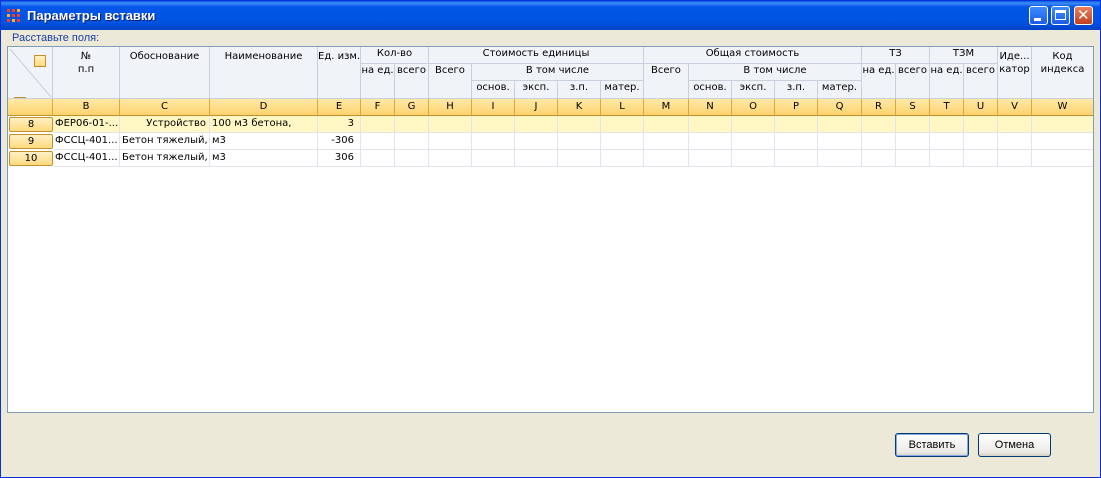  Describe the element at coordinates (56, 38) in the screenshot. I see `instruction-label: Расставьте поля:` at that location.